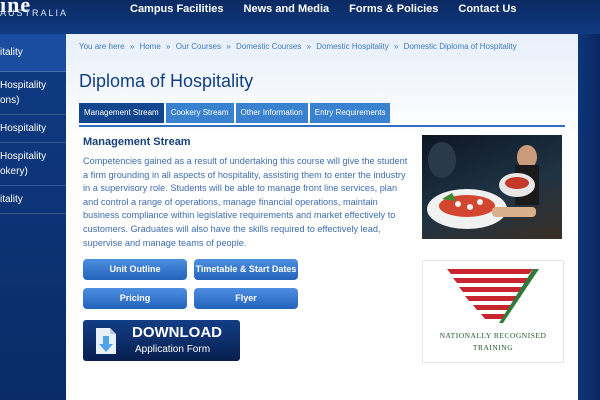 The height and width of the screenshot is (400, 600). I want to click on nrt-line-2: TRAINING, so click(493, 347).